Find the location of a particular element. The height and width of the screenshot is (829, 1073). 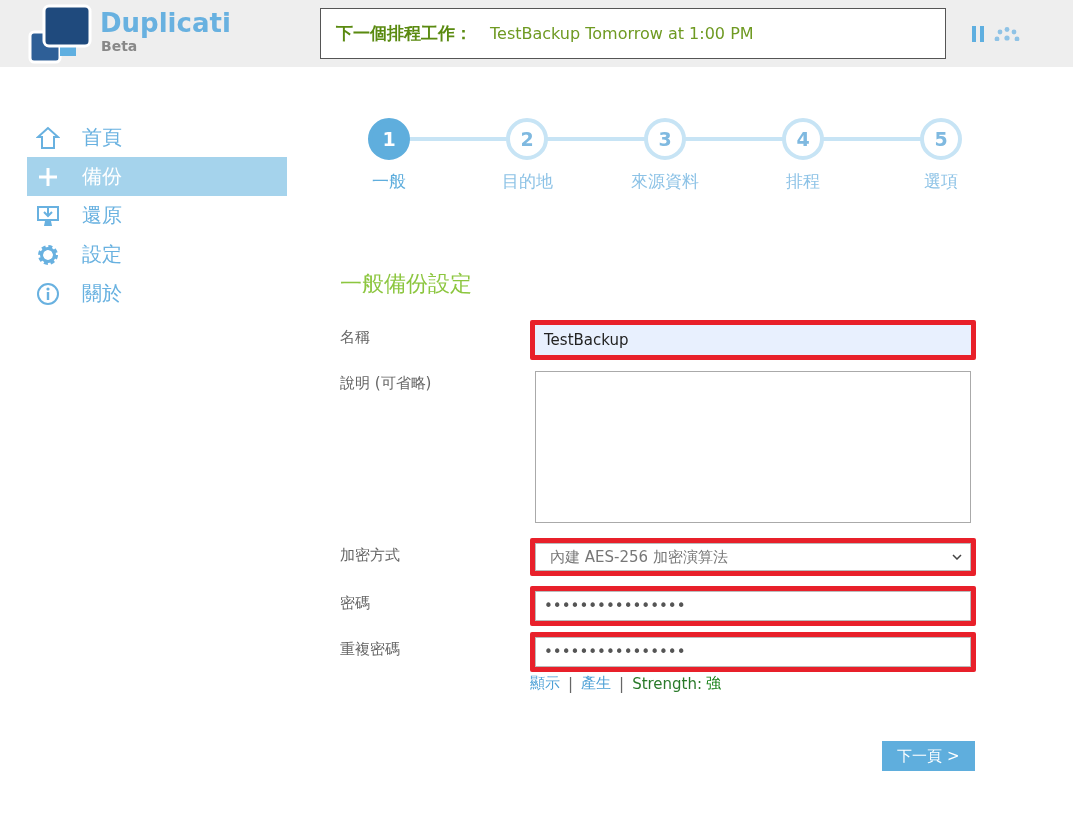

settings-icon is located at coordinates (48, 254).